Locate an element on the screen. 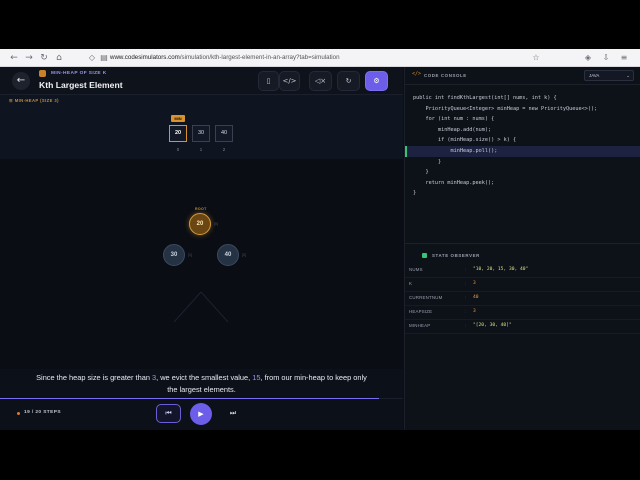  tree-edges is located at coordinates (201, 307).